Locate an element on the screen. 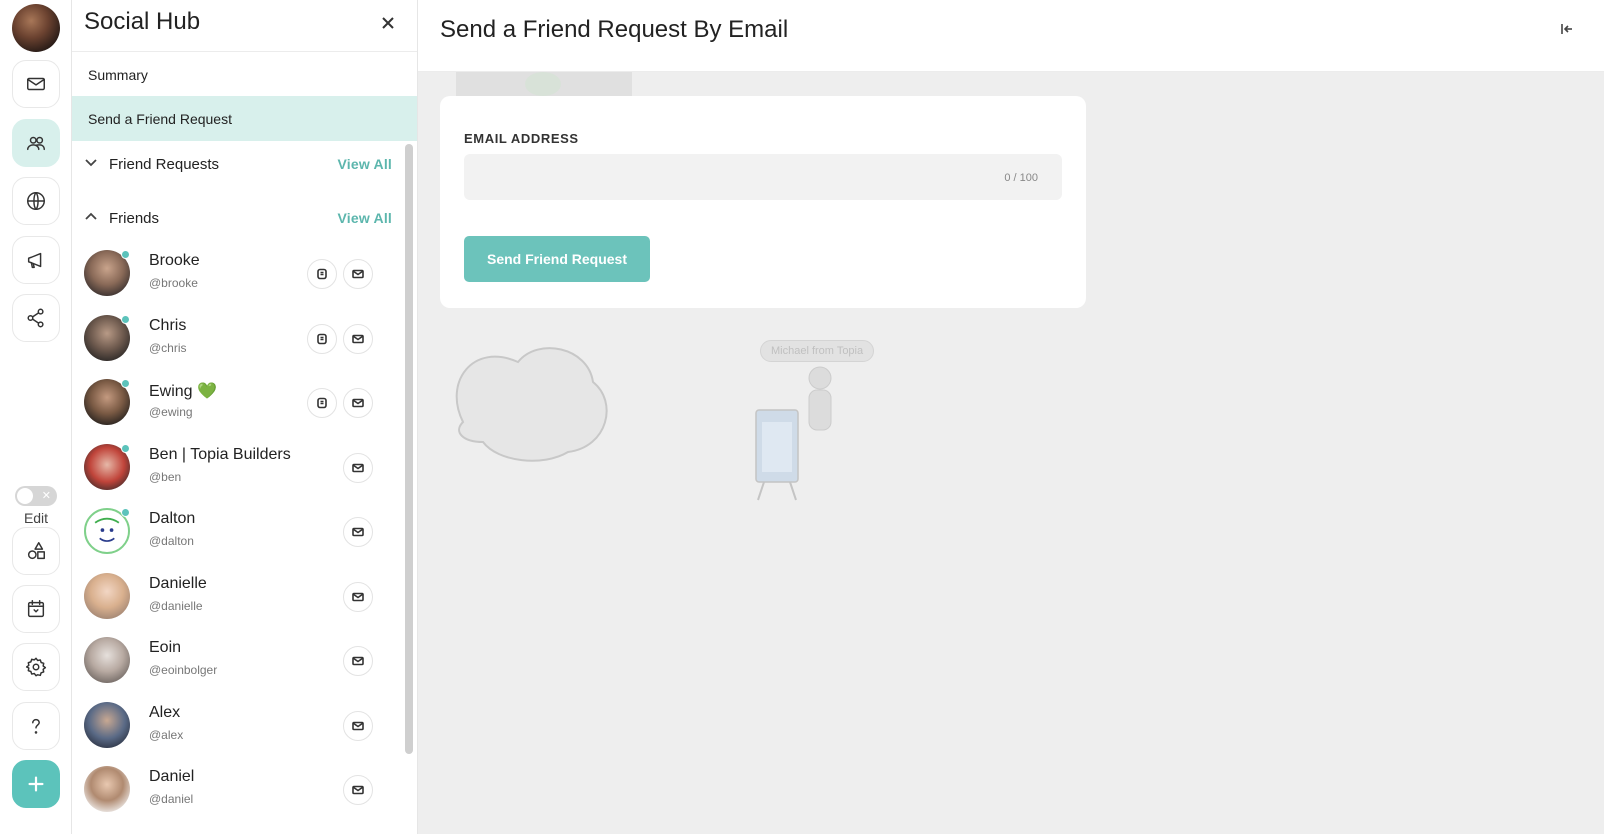 This screenshot has width=1604, height=834. edit-toggle: ✕ is located at coordinates (36, 496).